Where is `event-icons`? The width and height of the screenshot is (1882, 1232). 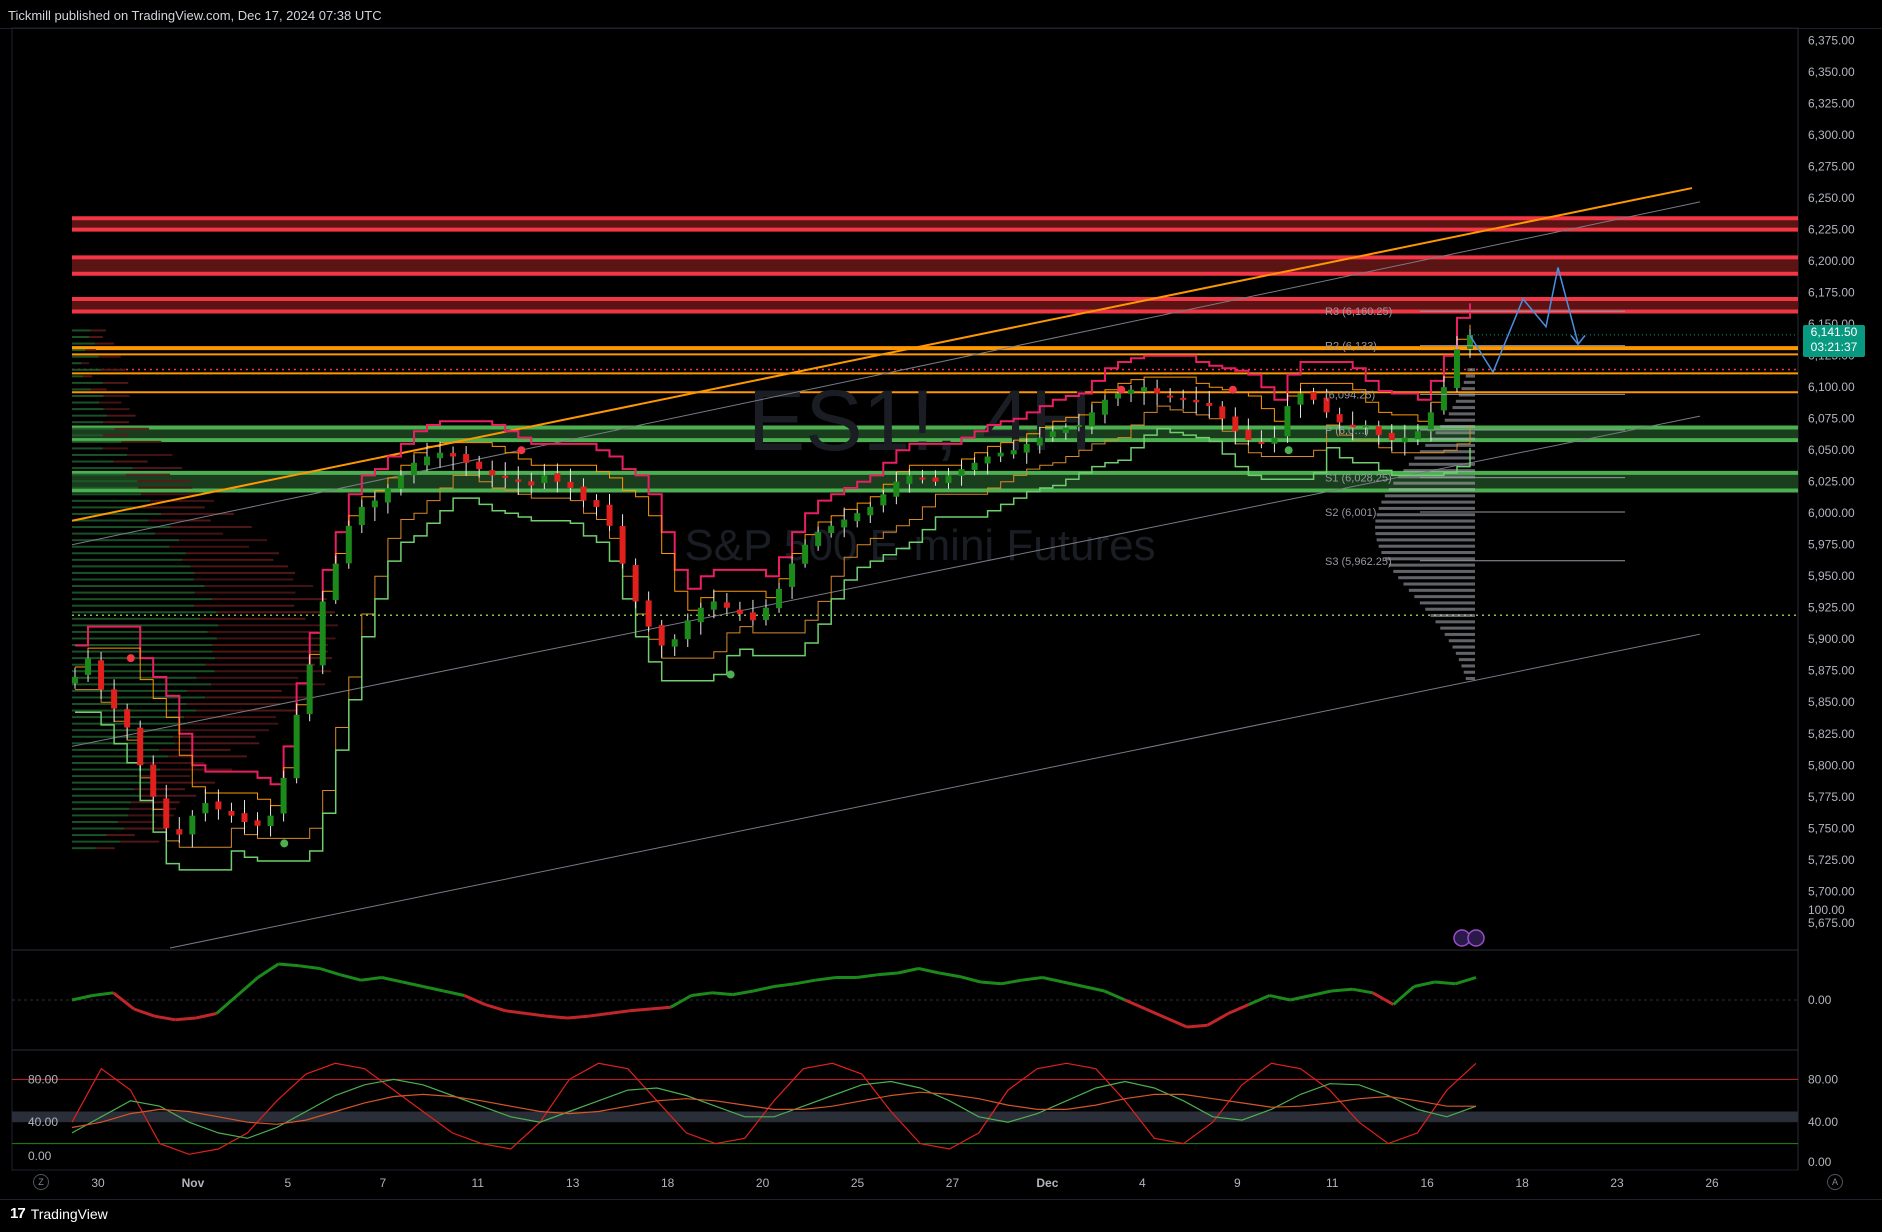
event-icons is located at coordinates (1469, 938).